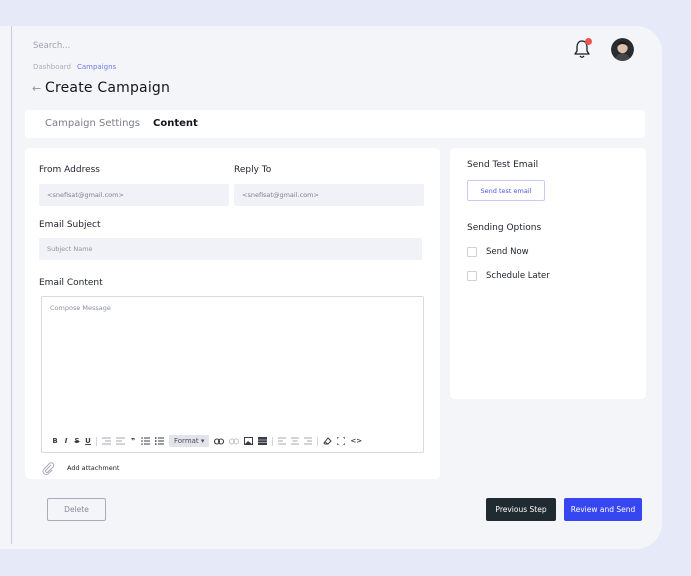  Describe the element at coordinates (133, 46) in the screenshot. I see `search-input` at that location.